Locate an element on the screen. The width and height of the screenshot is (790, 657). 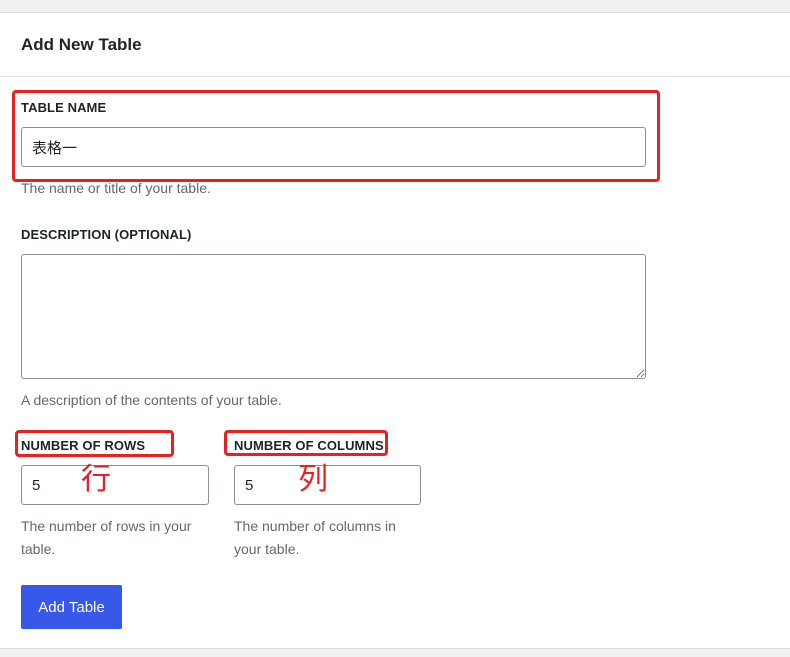
rows-help-line-2: table. is located at coordinates (38, 549).